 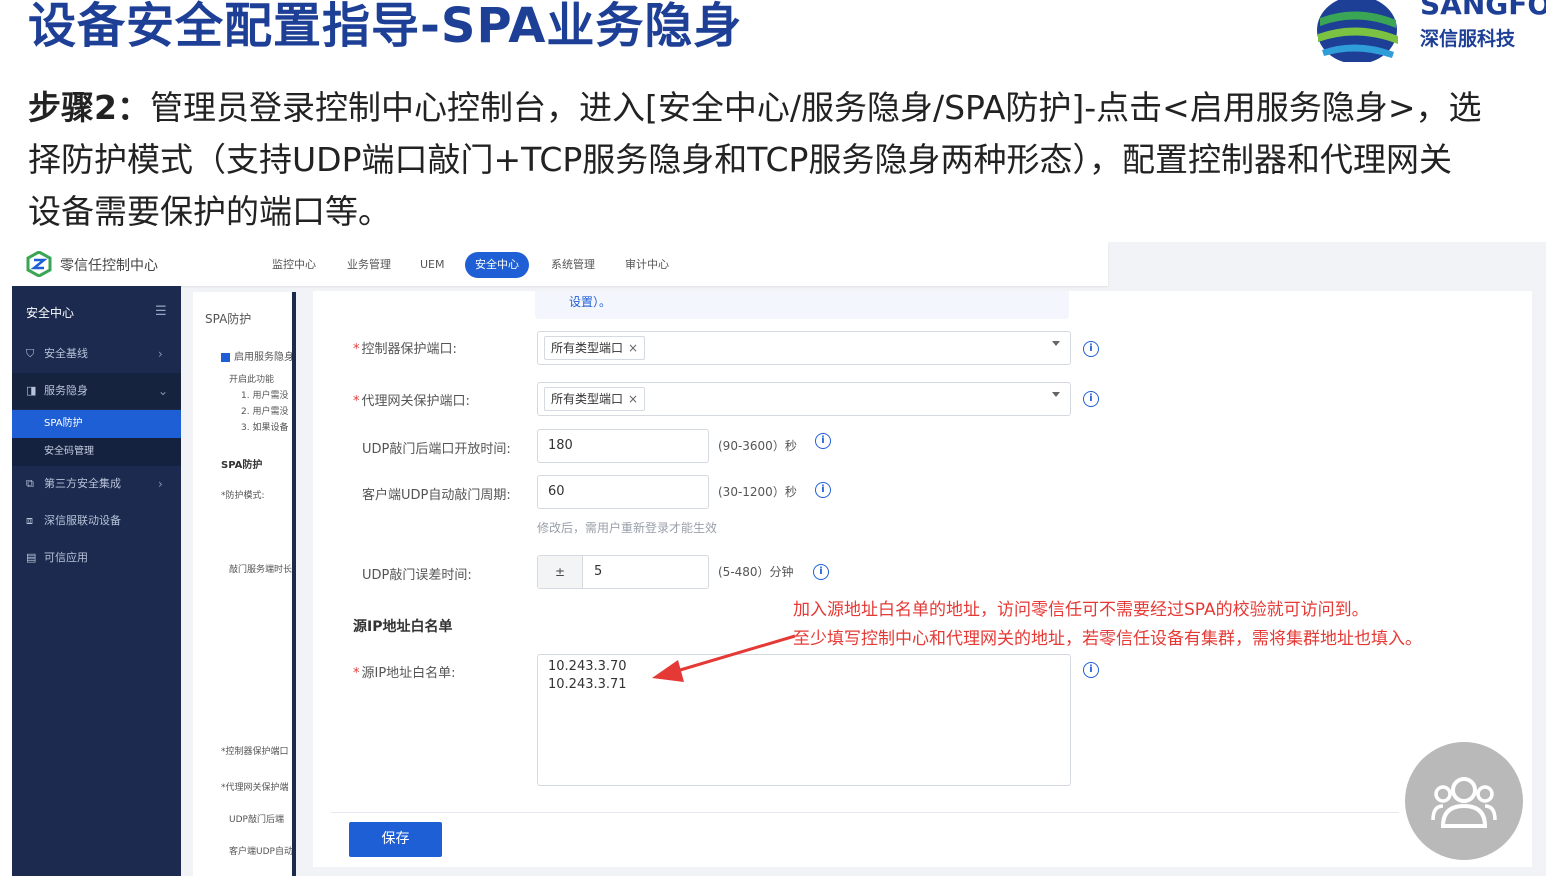 What do you see at coordinates (1081, 610) in the screenshot?
I see `annotation-line-1: 加入源地址白名单的地址，访问零信任可不需要经过SPA的校验就可访问到。` at bounding box center [1081, 610].